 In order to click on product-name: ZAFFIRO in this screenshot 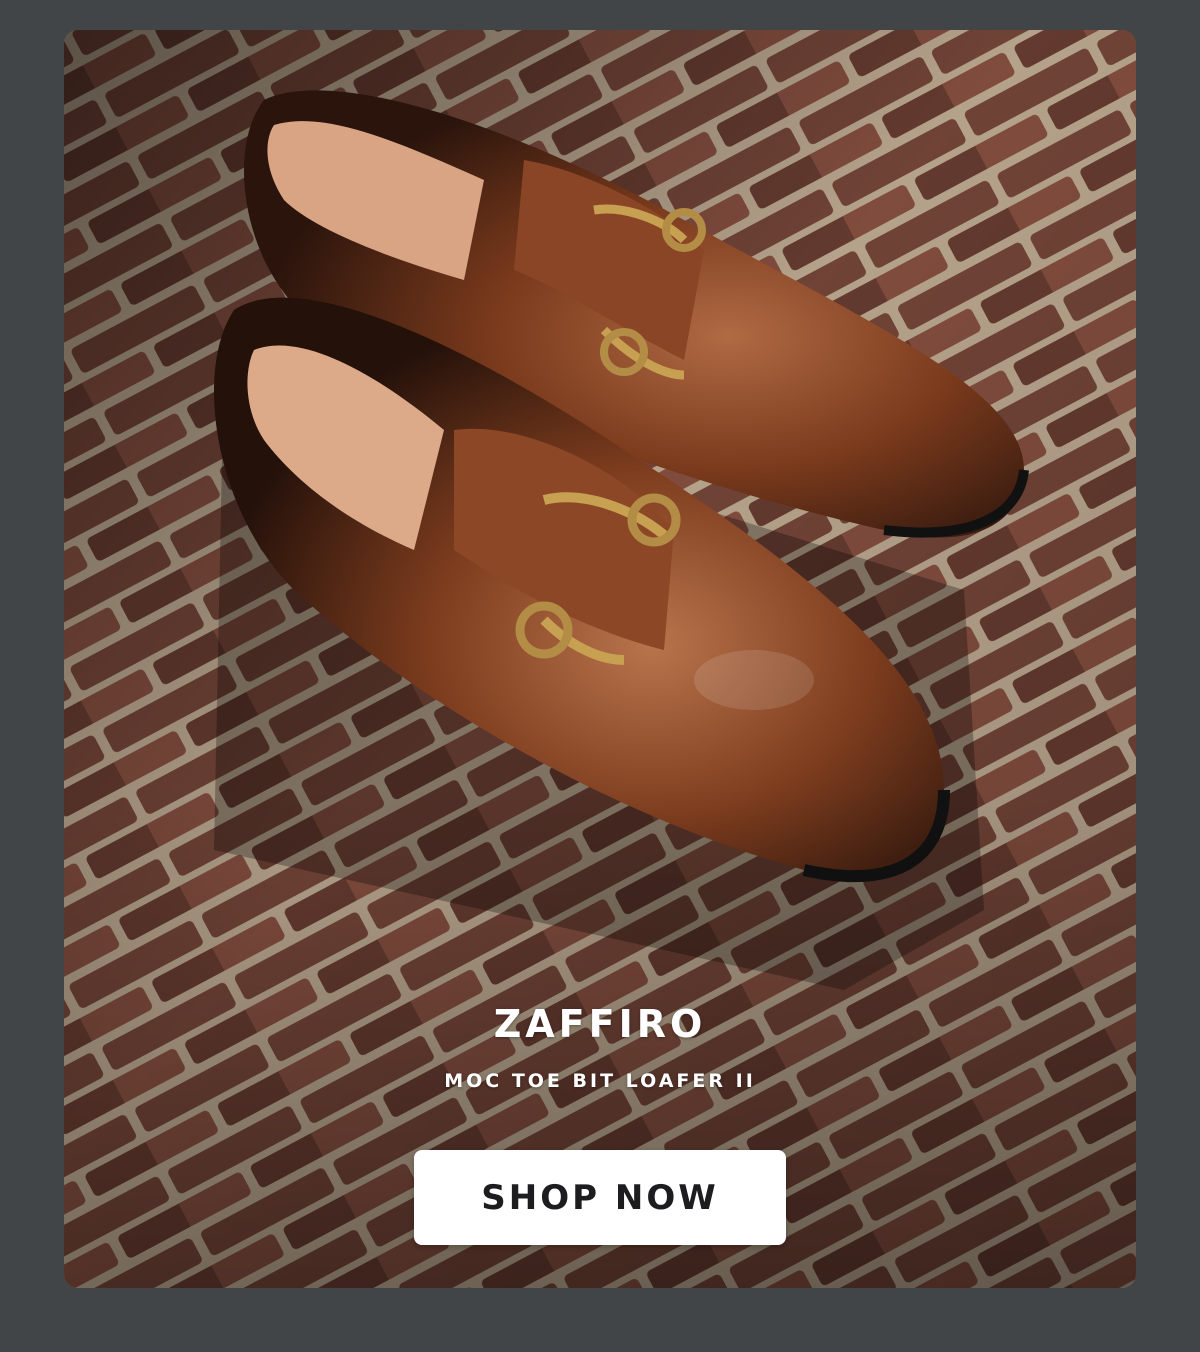, I will do `click(600, 1024)`.